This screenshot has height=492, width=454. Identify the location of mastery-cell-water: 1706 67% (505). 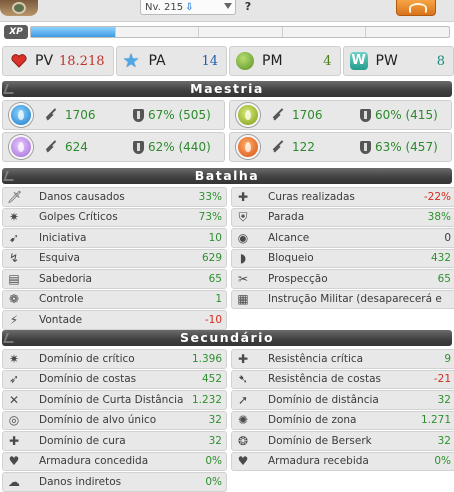
(113, 115).